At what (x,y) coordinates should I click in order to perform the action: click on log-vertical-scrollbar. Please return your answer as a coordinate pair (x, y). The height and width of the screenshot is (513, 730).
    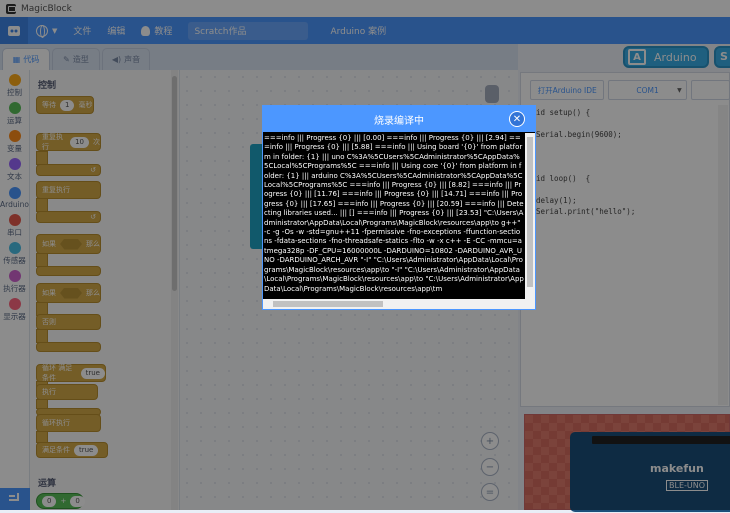
    Looking at the image, I should click on (530, 216).